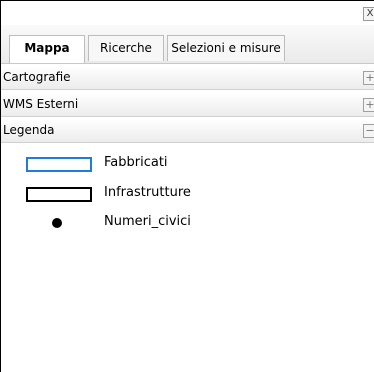  Describe the element at coordinates (368, 14) in the screenshot. I see `close-button: X` at that location.